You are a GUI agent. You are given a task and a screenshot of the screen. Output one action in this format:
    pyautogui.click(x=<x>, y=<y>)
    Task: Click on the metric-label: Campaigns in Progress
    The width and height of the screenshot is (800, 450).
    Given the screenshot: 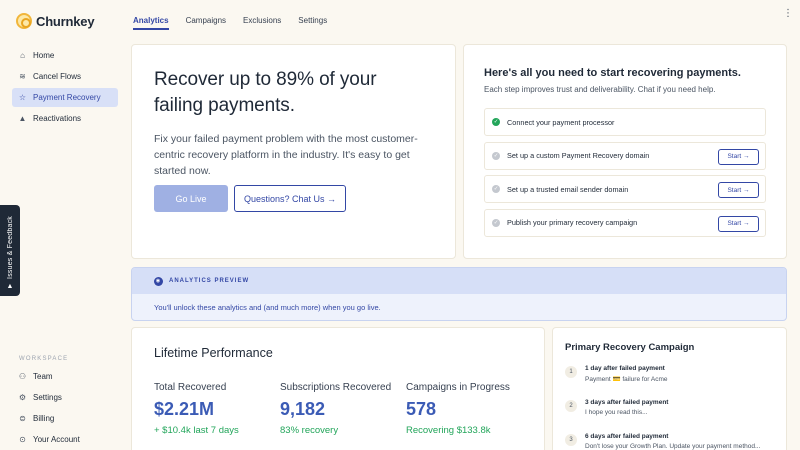 What is the action you would take?
    pyautogui.click(x=458, y=387)
    